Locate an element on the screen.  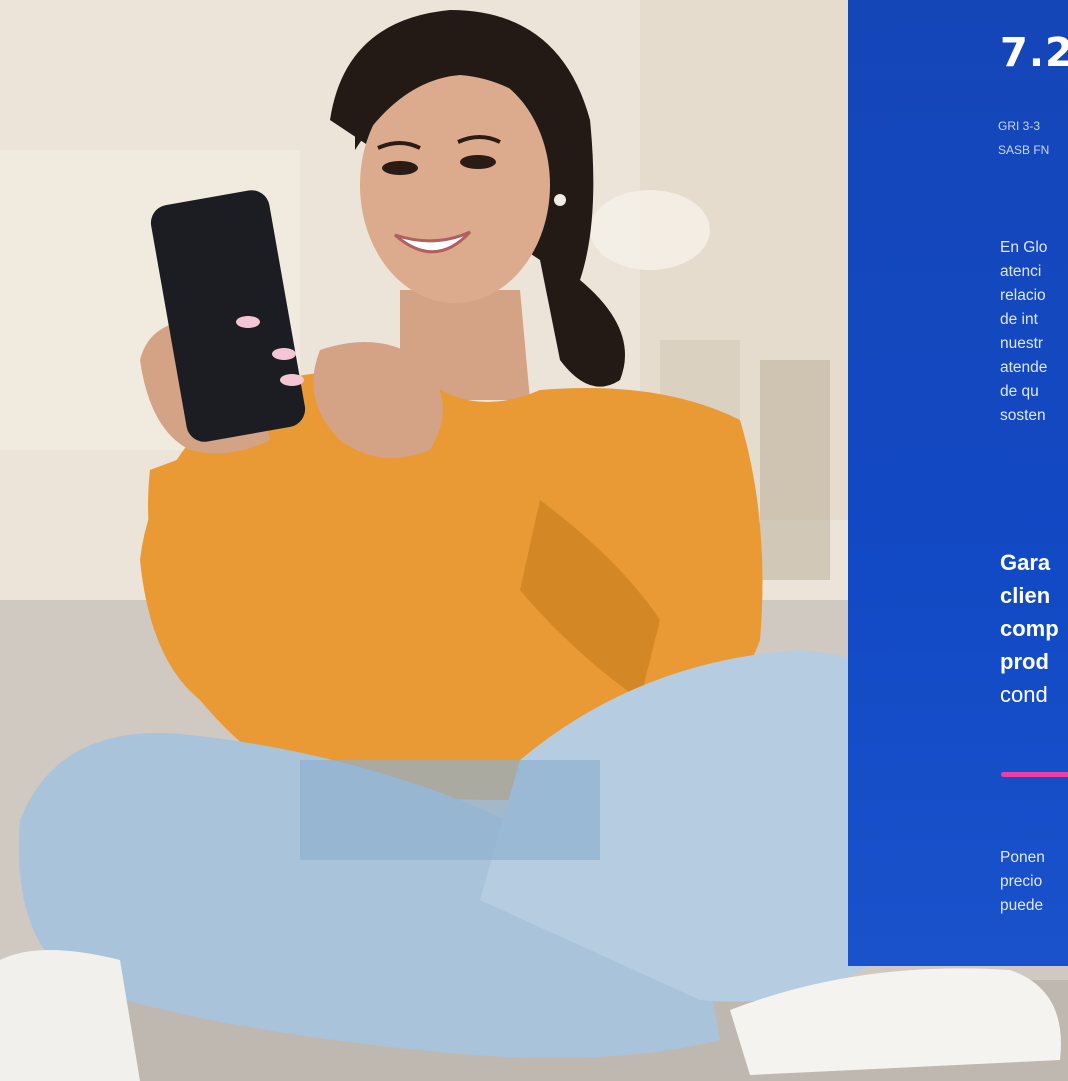
highlight-line: comp is located at coordinates (1029, 628).